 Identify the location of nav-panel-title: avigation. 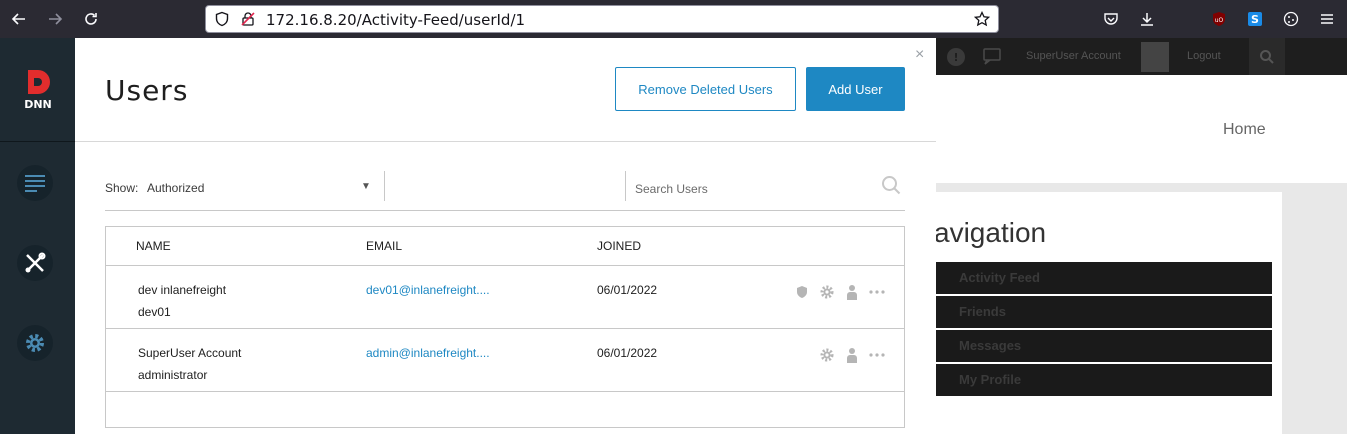
(990, 232).